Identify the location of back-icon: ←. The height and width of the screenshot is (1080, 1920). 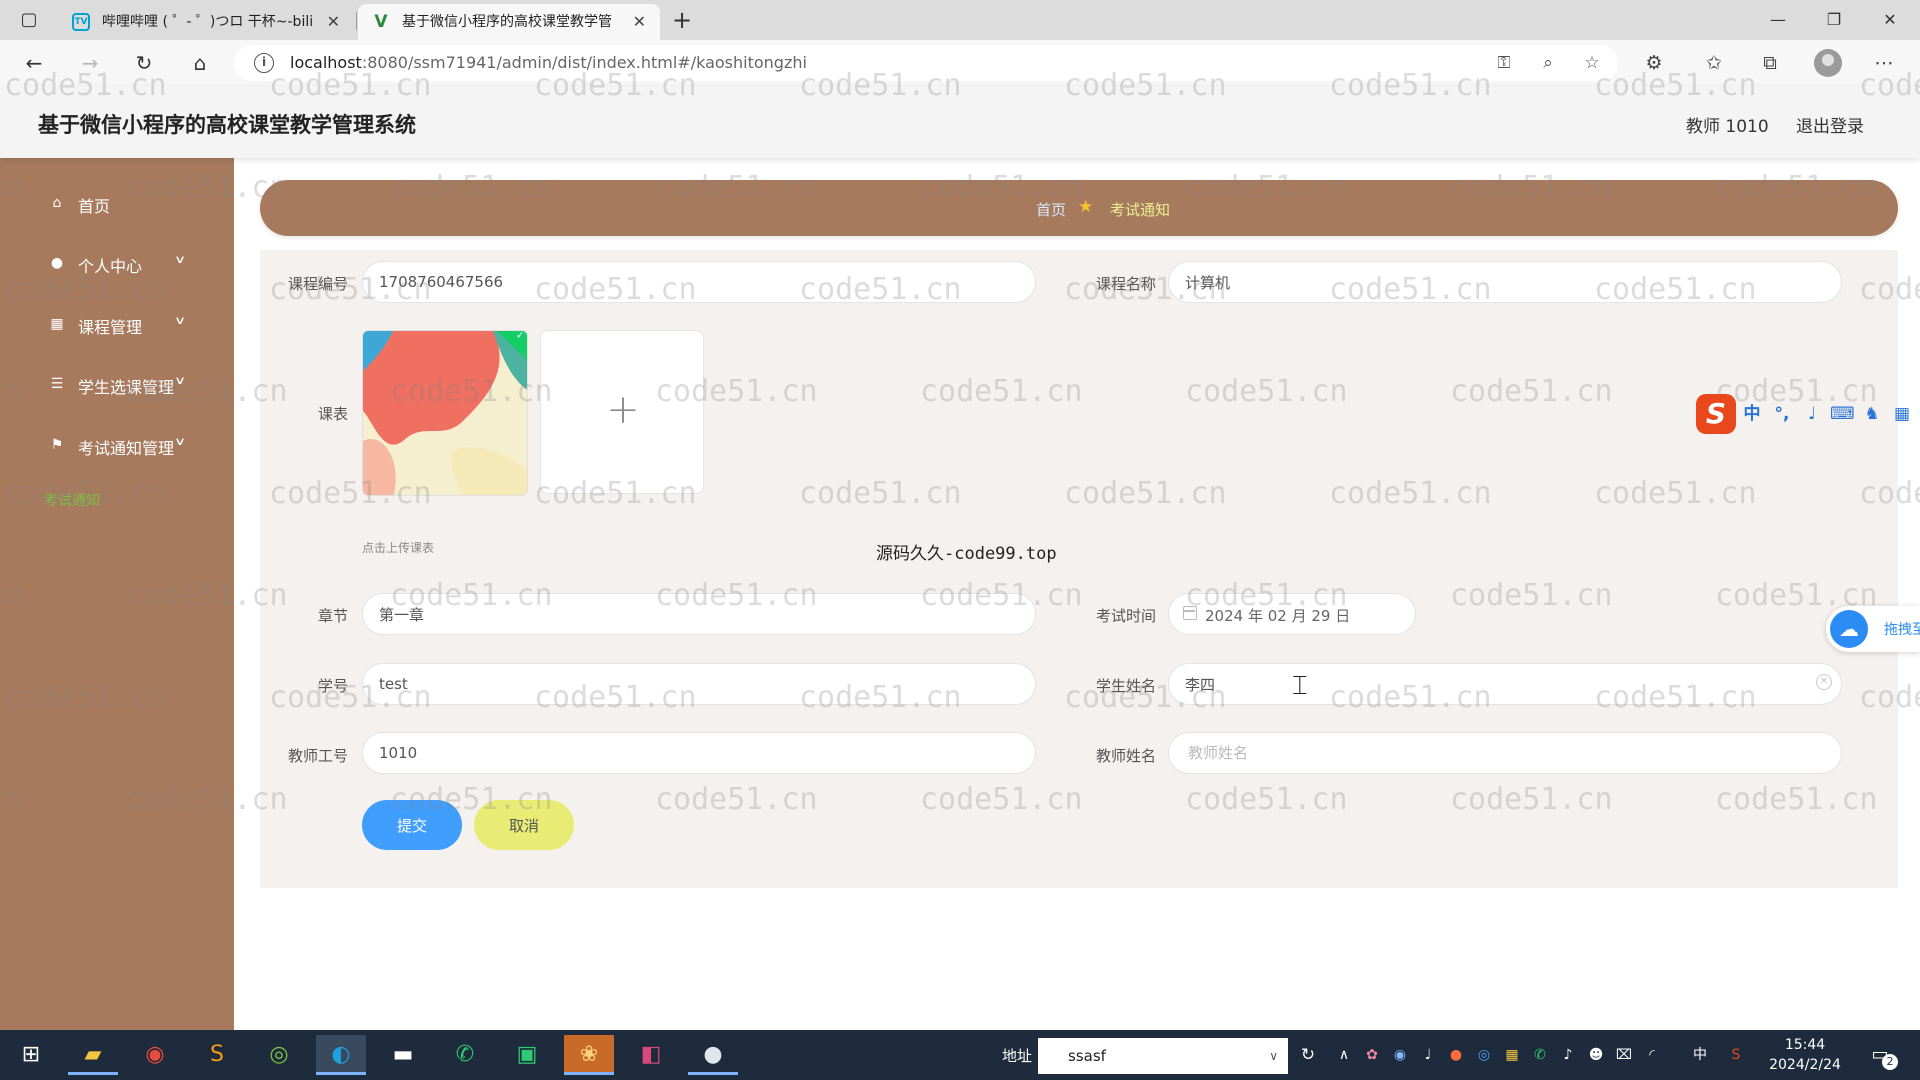
(34, 63).